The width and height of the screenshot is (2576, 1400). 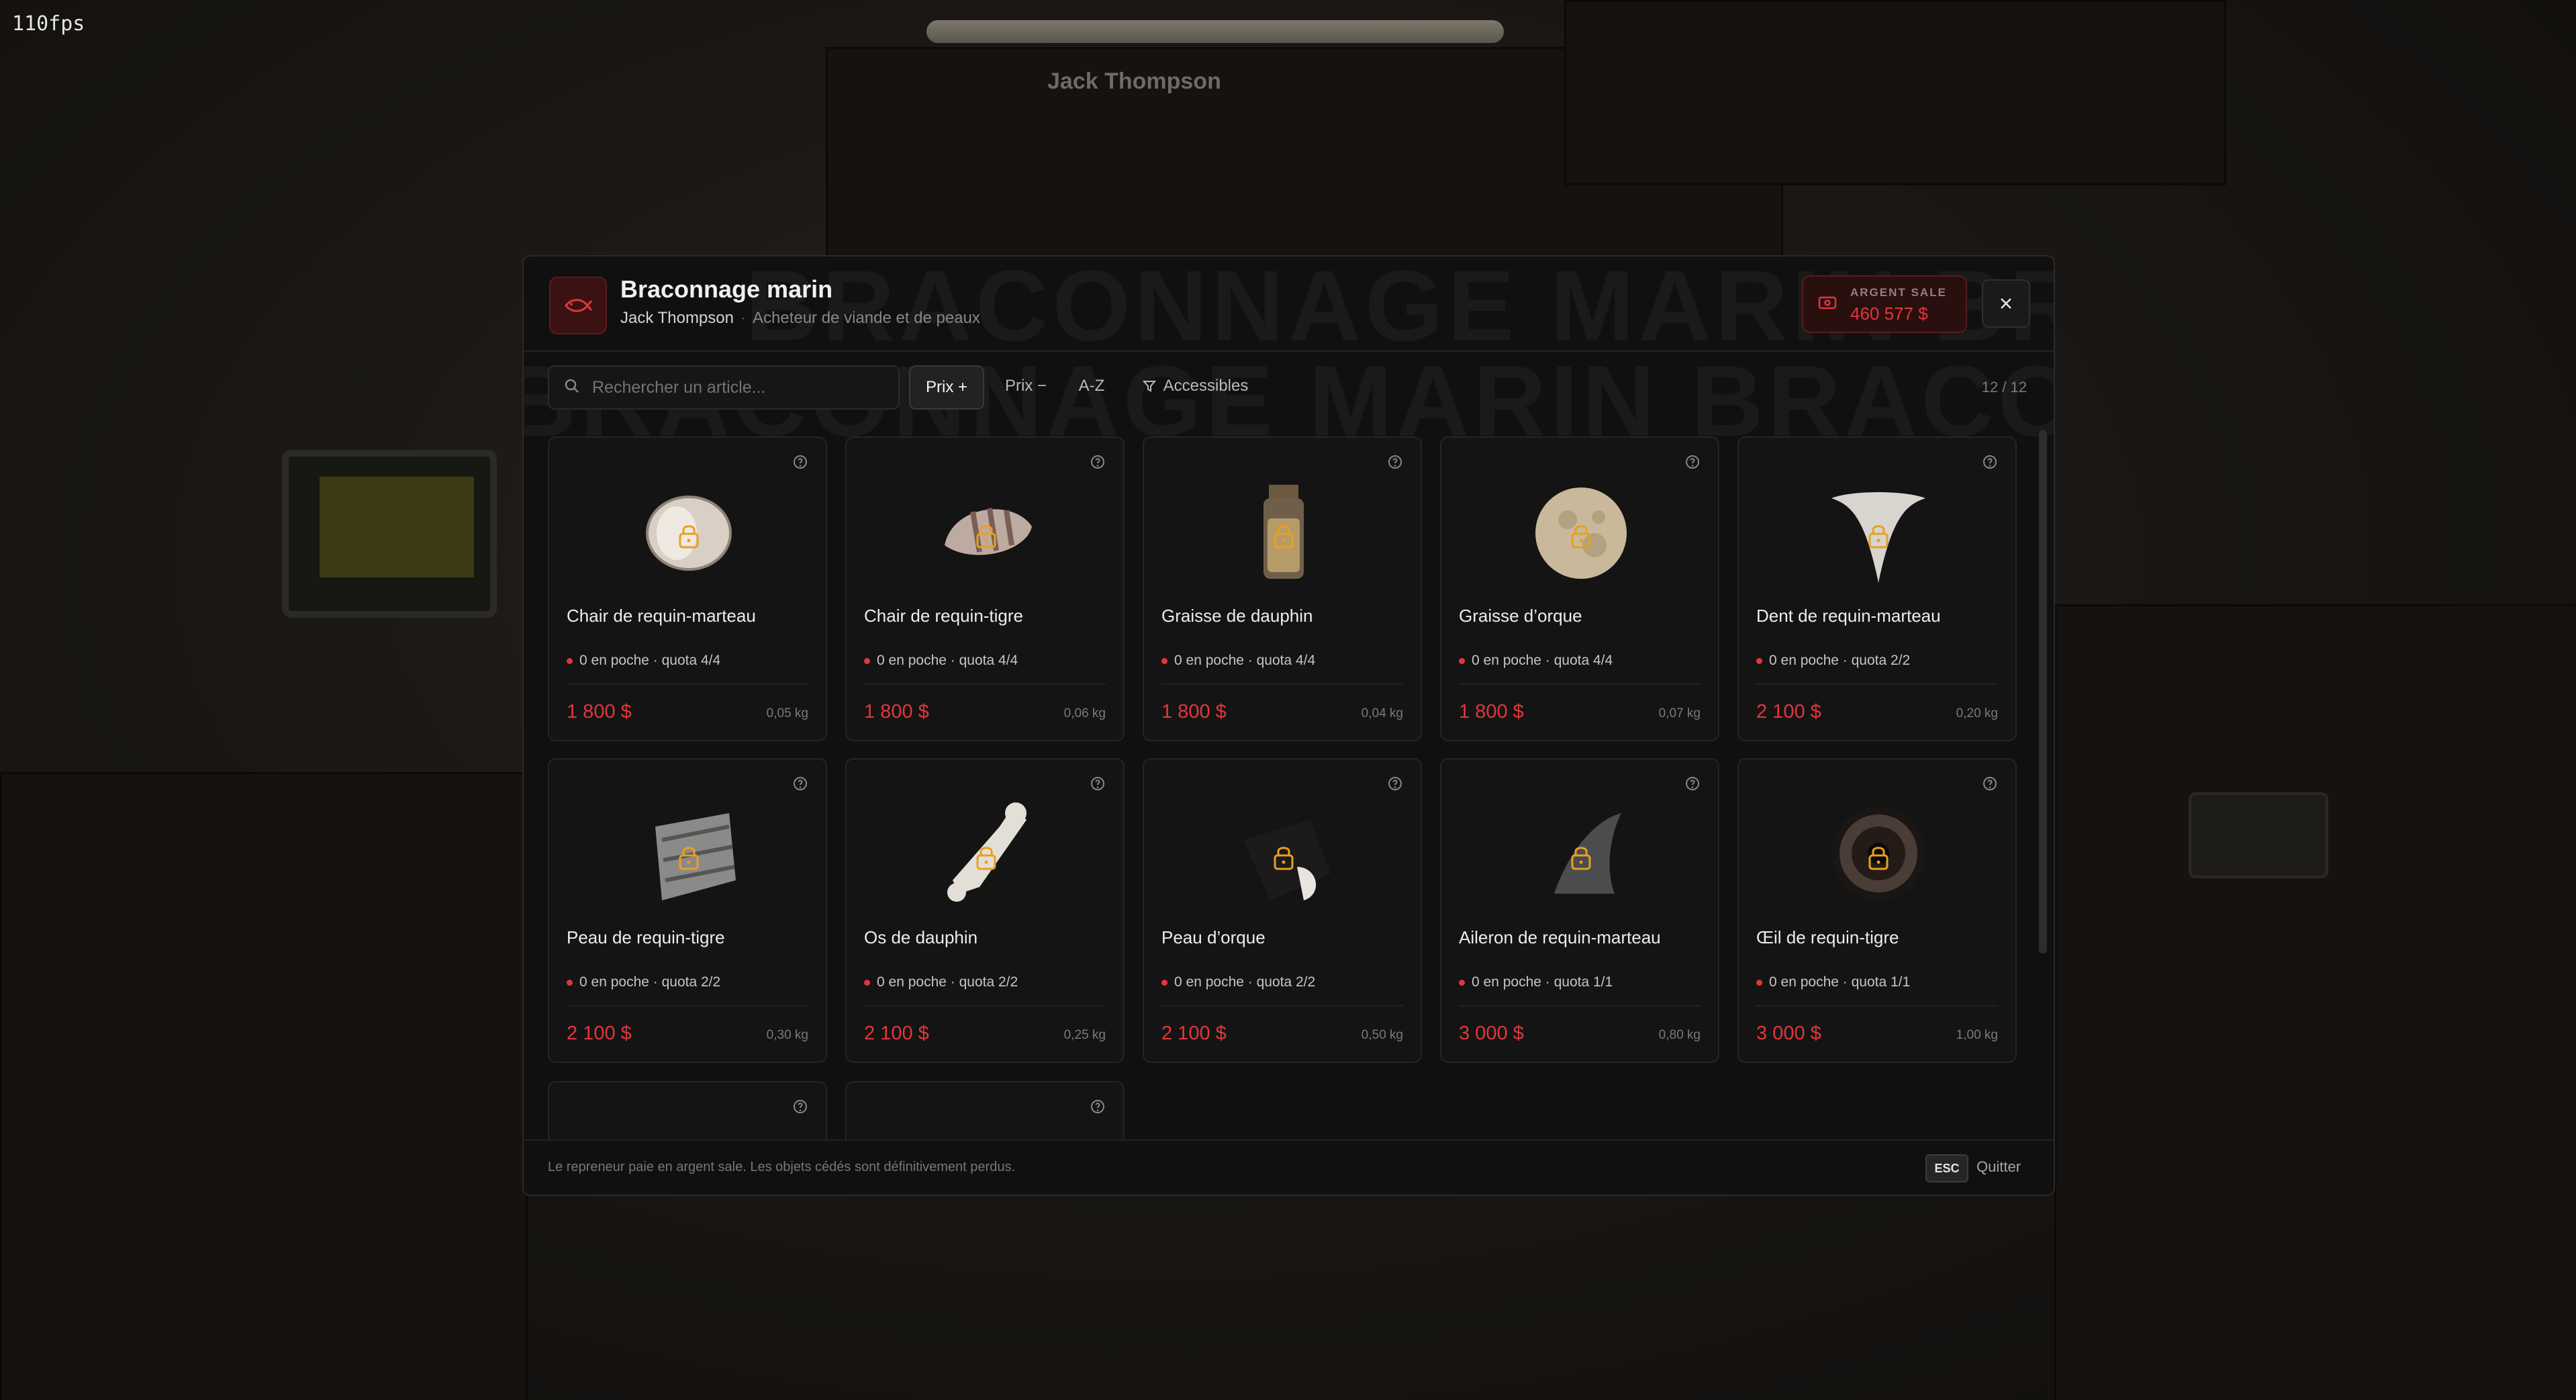 I want to click on item-weight: 0,50 kg, so click(x=1382, y=1035).